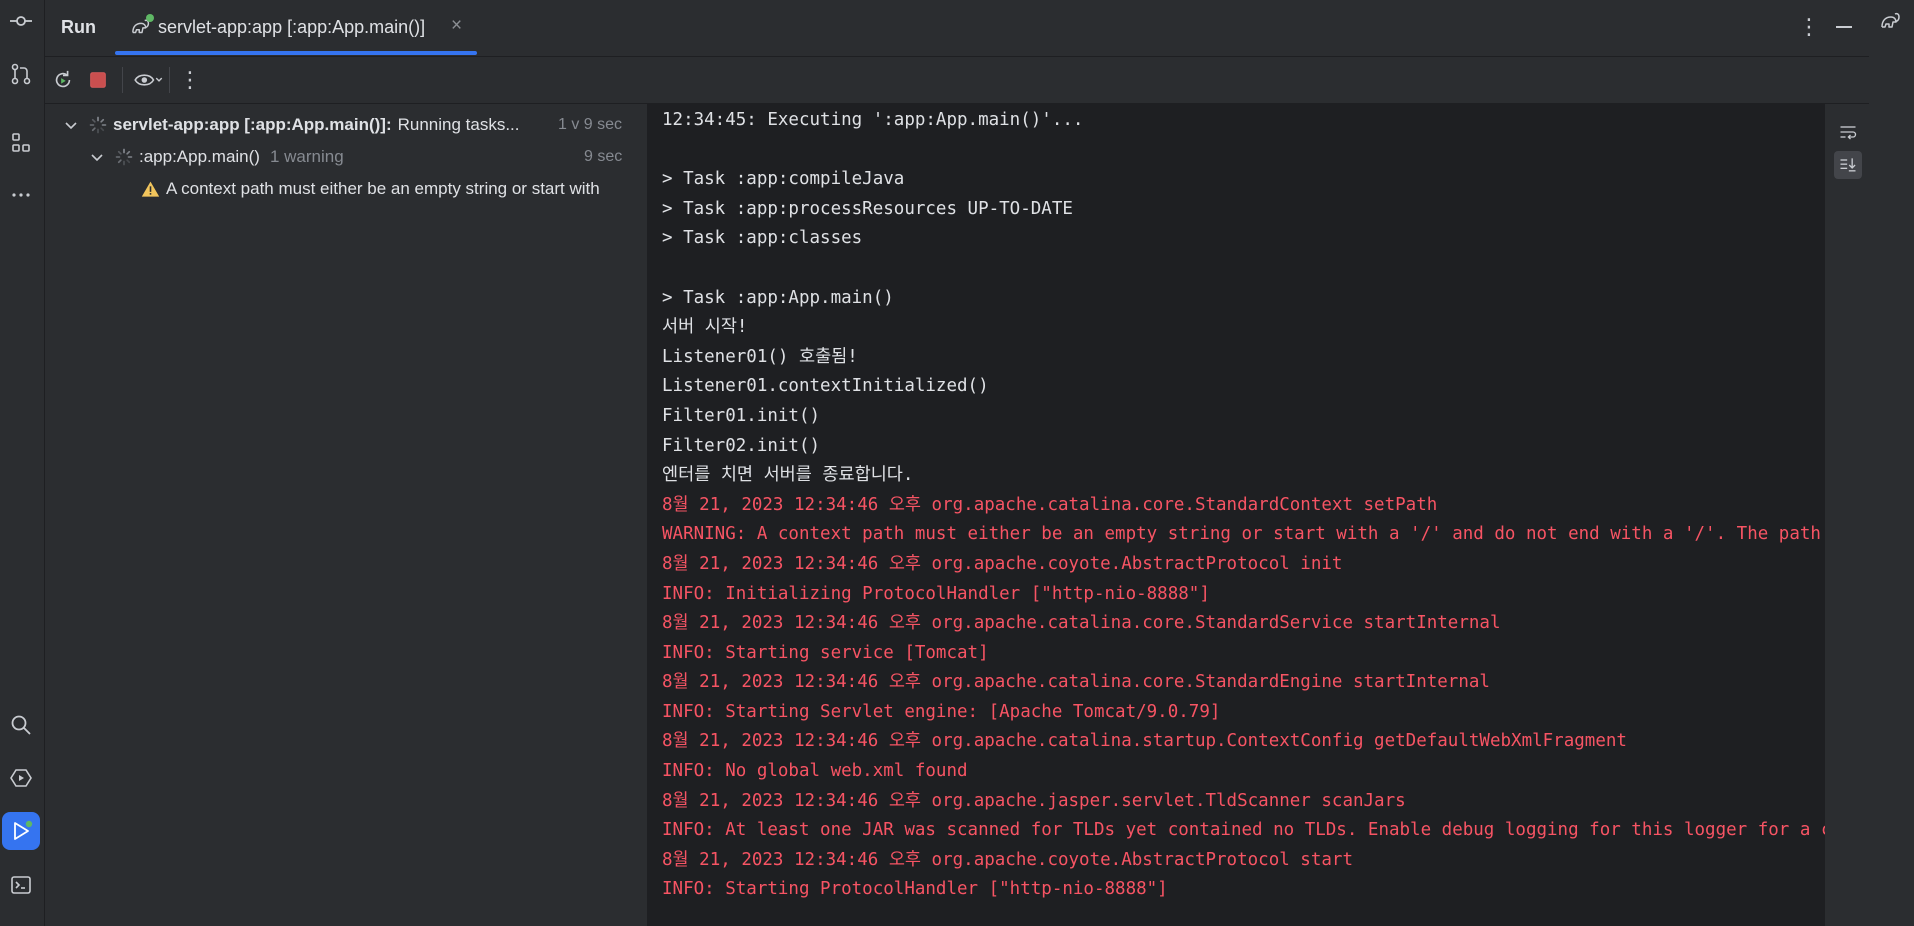 The image size is (1914, 926). I want to click on tab-servlet-app-run: servlet-app:app [:app:App.main()], so click(296, 28).